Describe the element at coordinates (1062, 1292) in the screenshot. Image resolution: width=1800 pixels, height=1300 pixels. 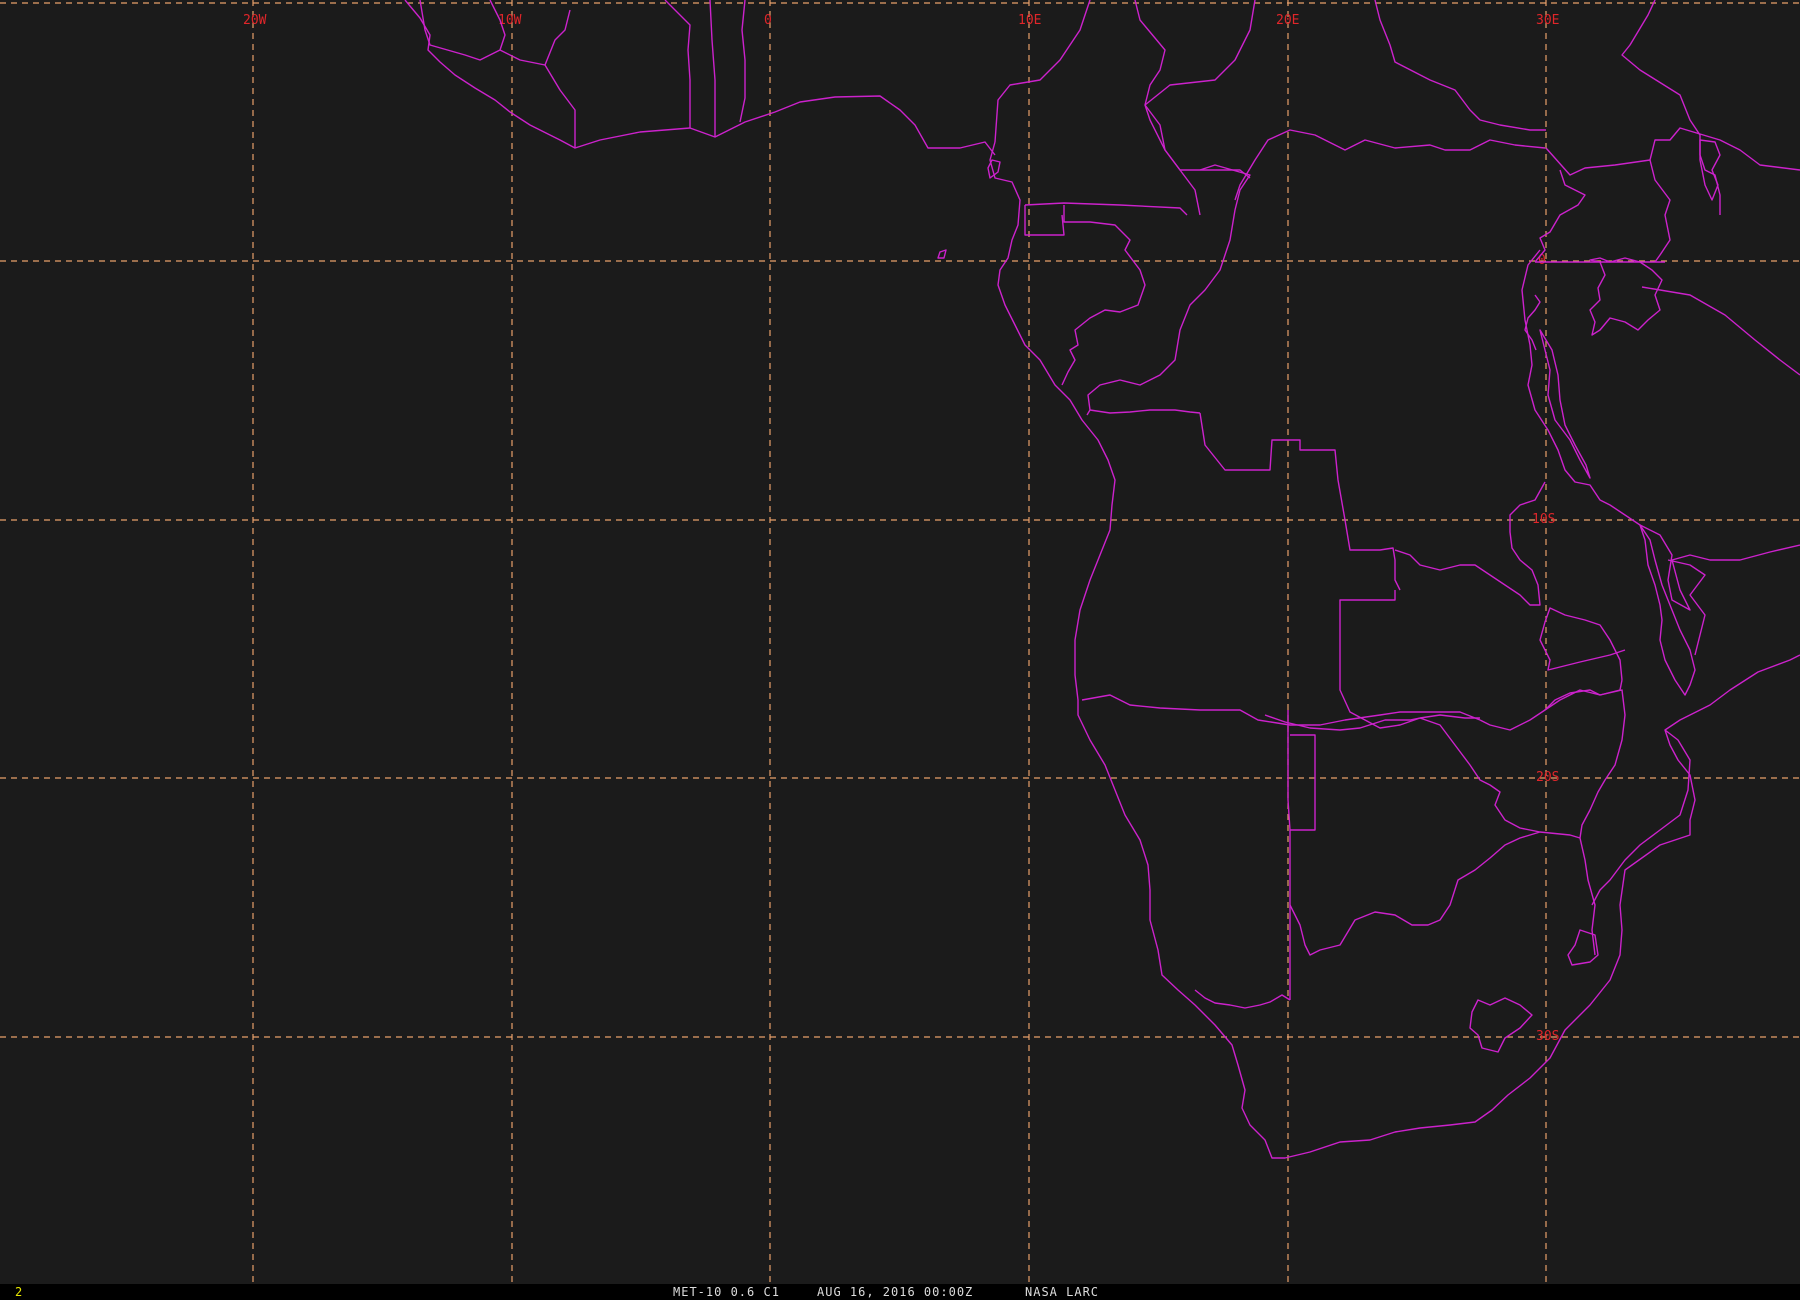
I see `source-label: NASA LARC` at that location.